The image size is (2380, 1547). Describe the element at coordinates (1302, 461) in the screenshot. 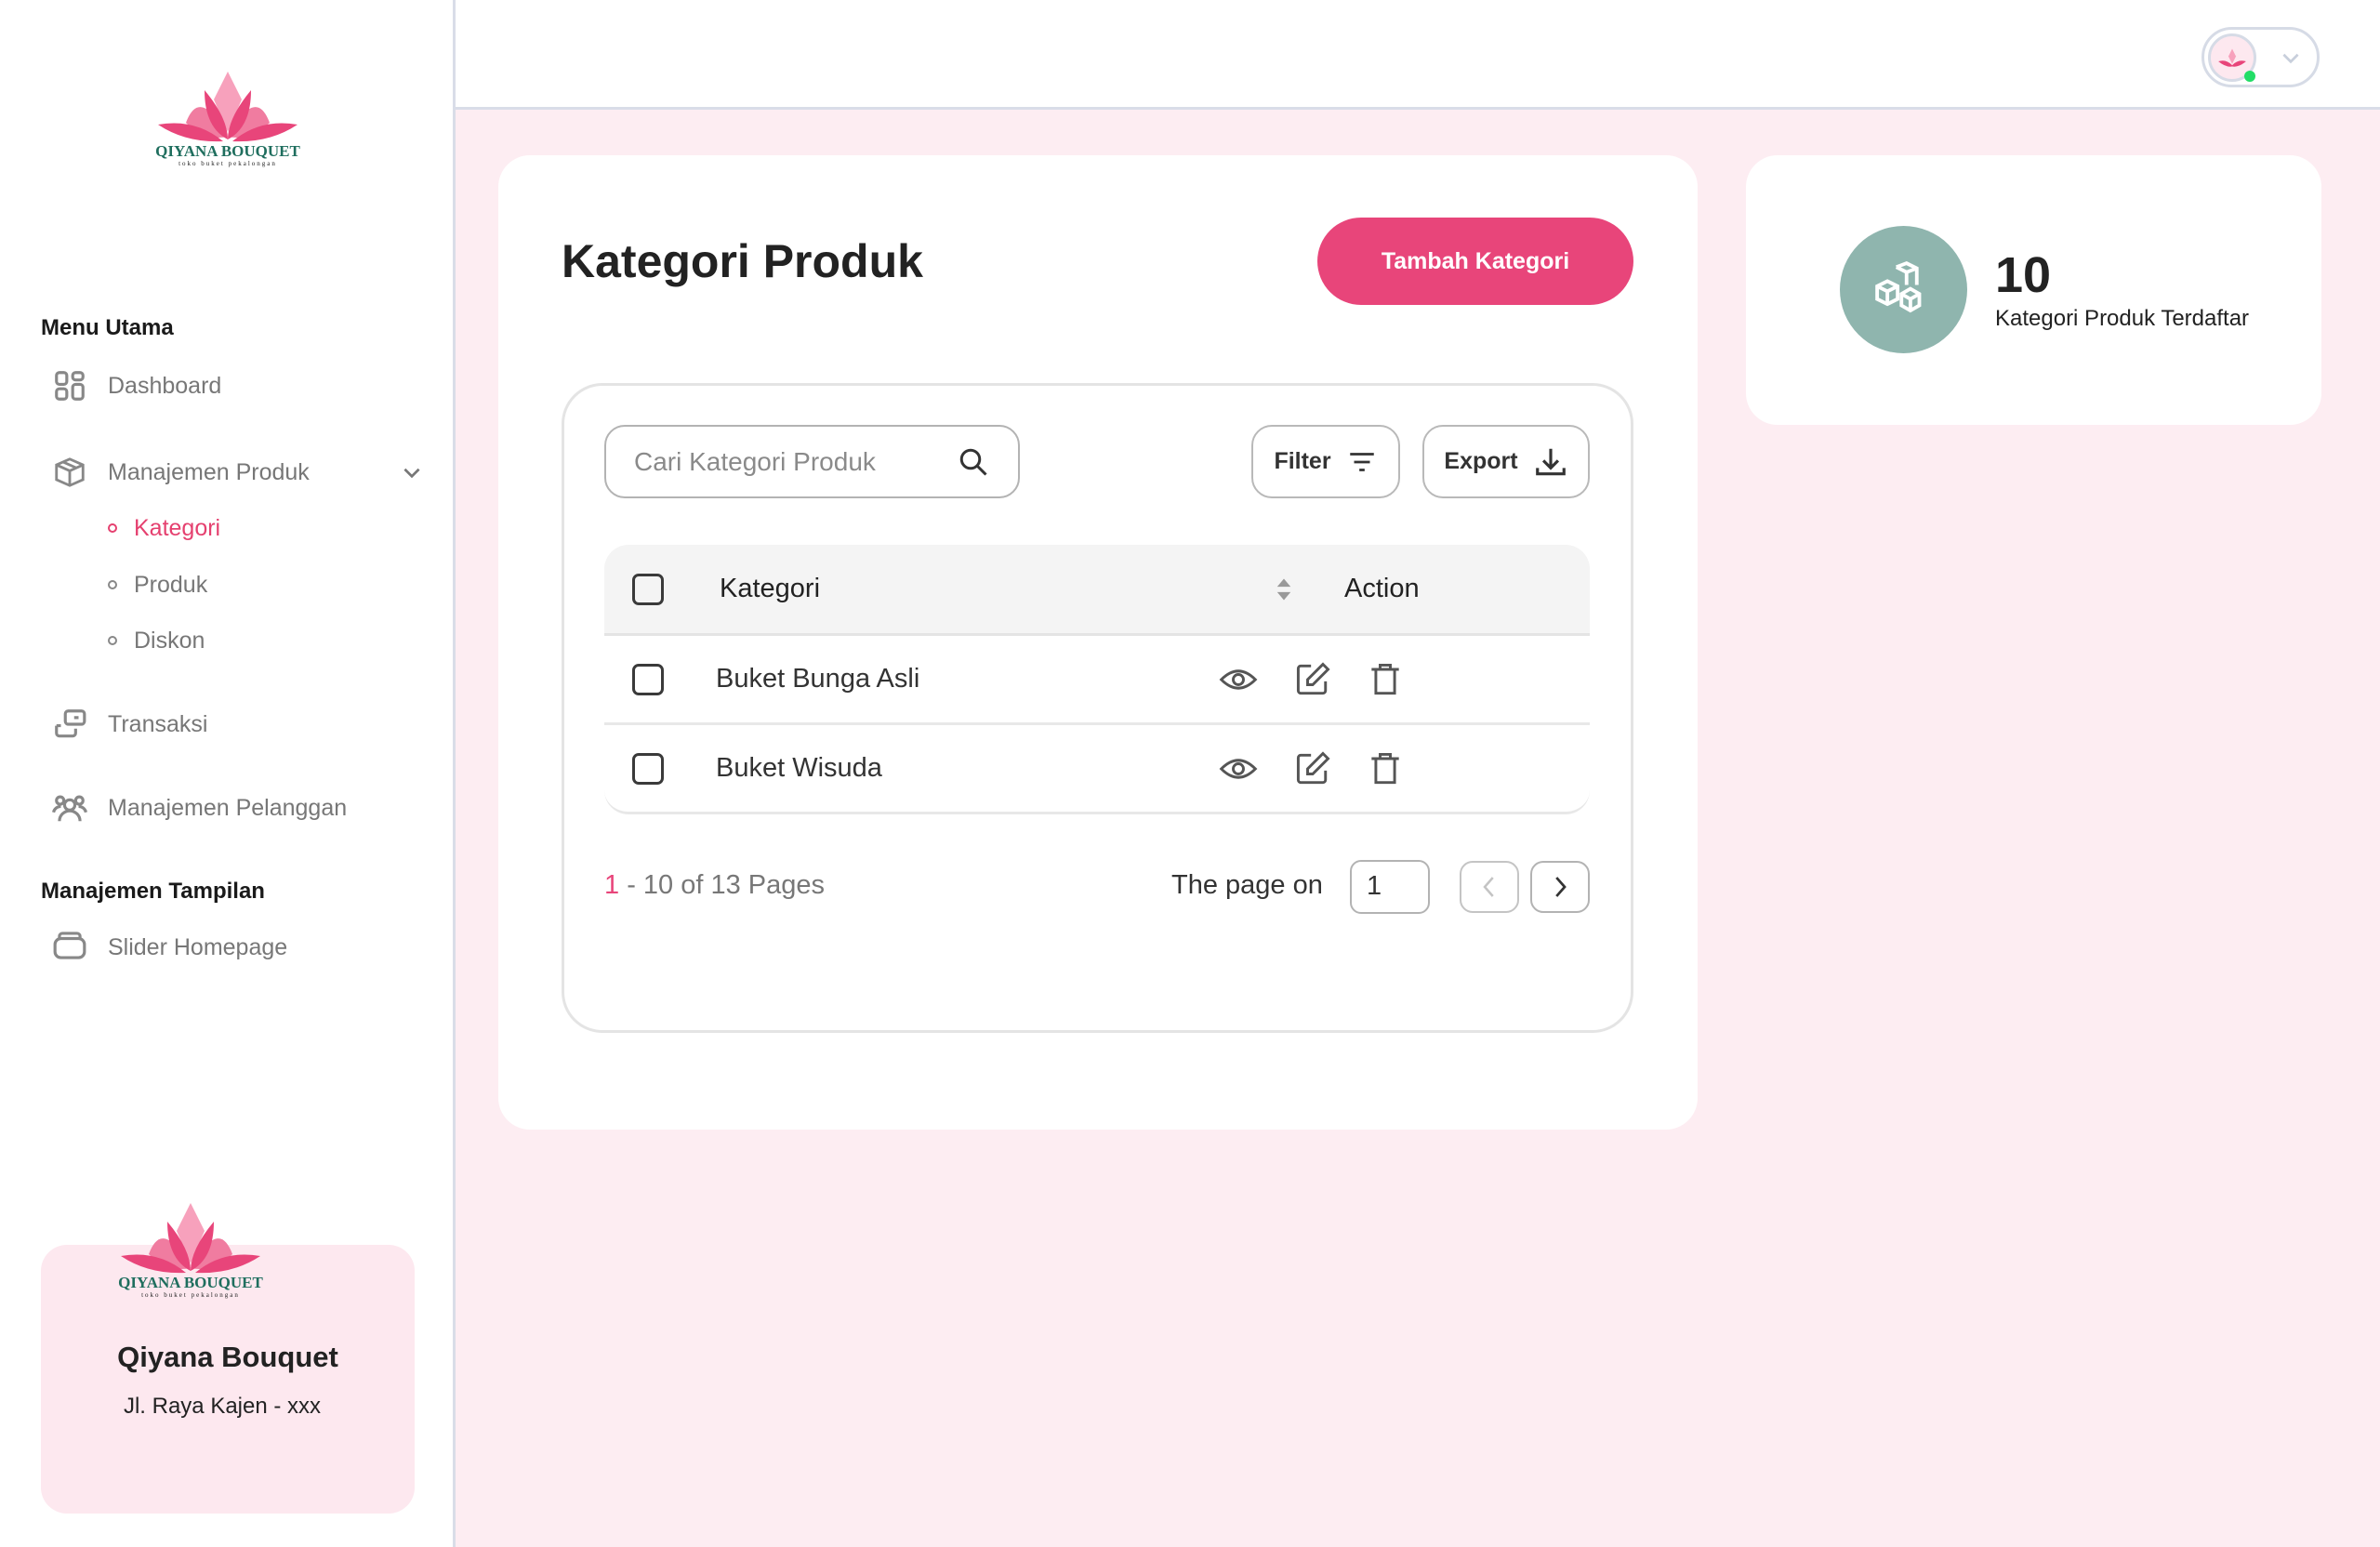

I see `filter-label: Filter` at that location.